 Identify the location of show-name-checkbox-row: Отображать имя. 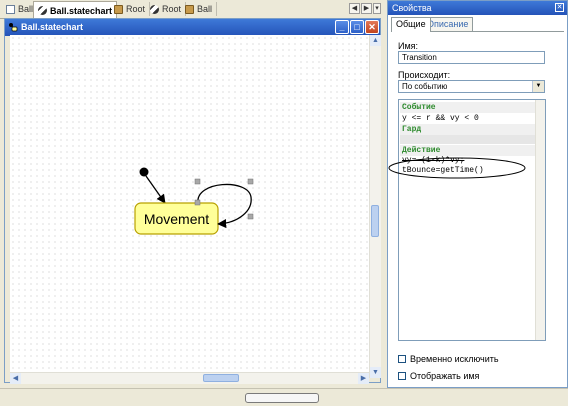
(438, 376).